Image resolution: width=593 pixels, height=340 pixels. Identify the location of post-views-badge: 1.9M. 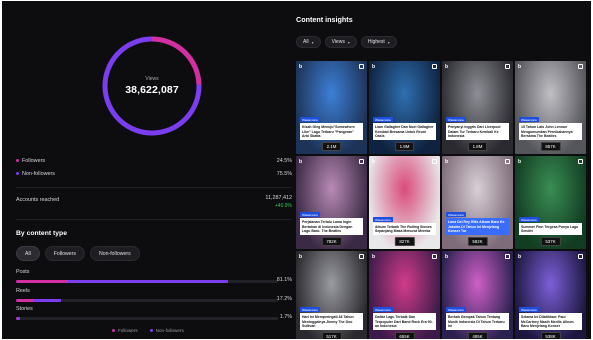
(404, 146).